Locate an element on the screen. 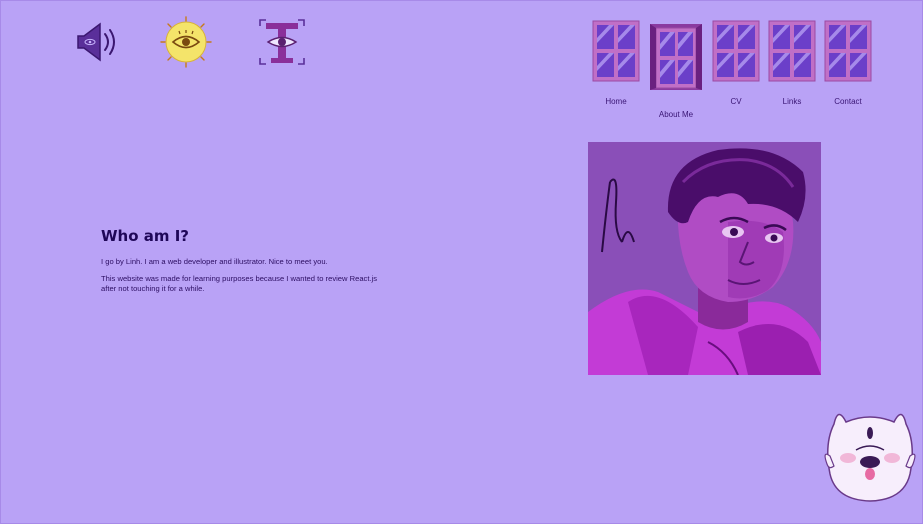 This screenshot has width=923, height=524. self-portrait-illustration is located at coordinates (704, 258).